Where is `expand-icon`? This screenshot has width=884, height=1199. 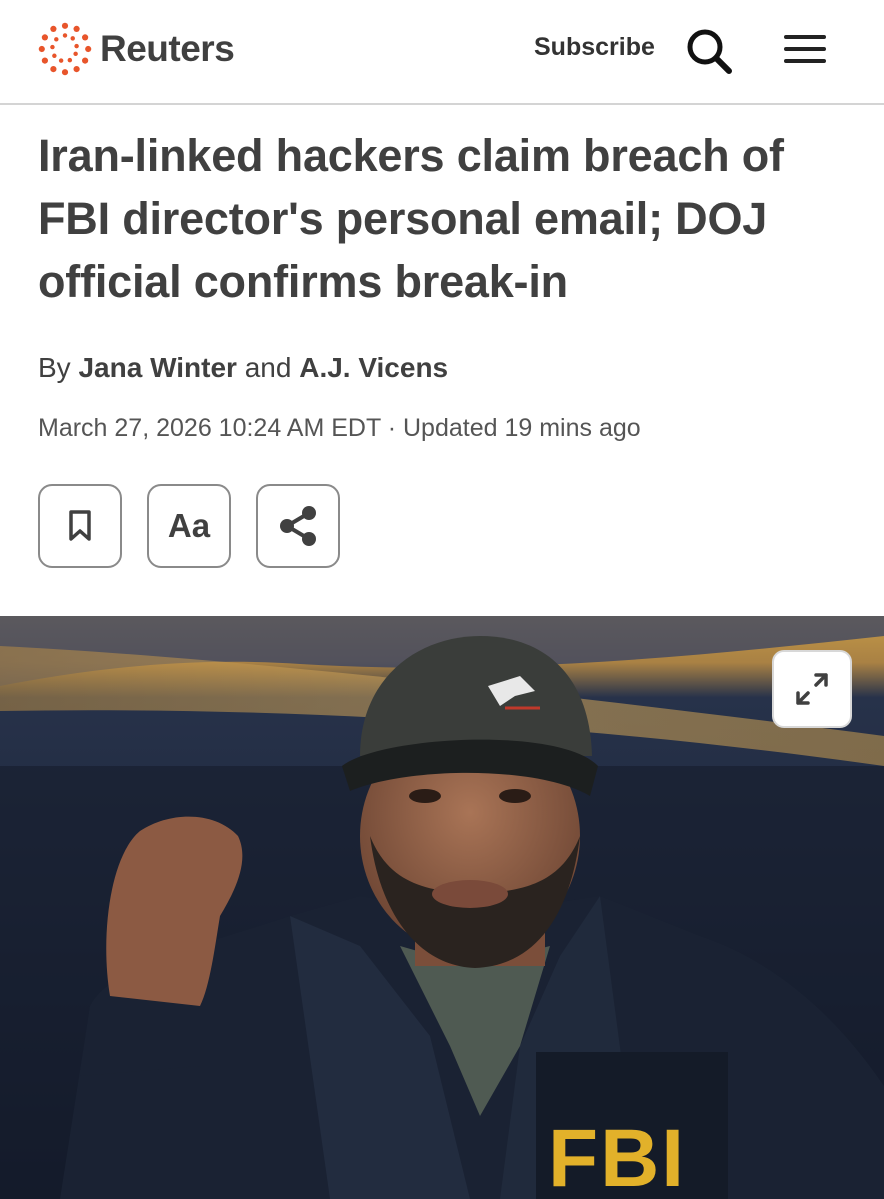
expand-icon is located at coordinates (812, 689).